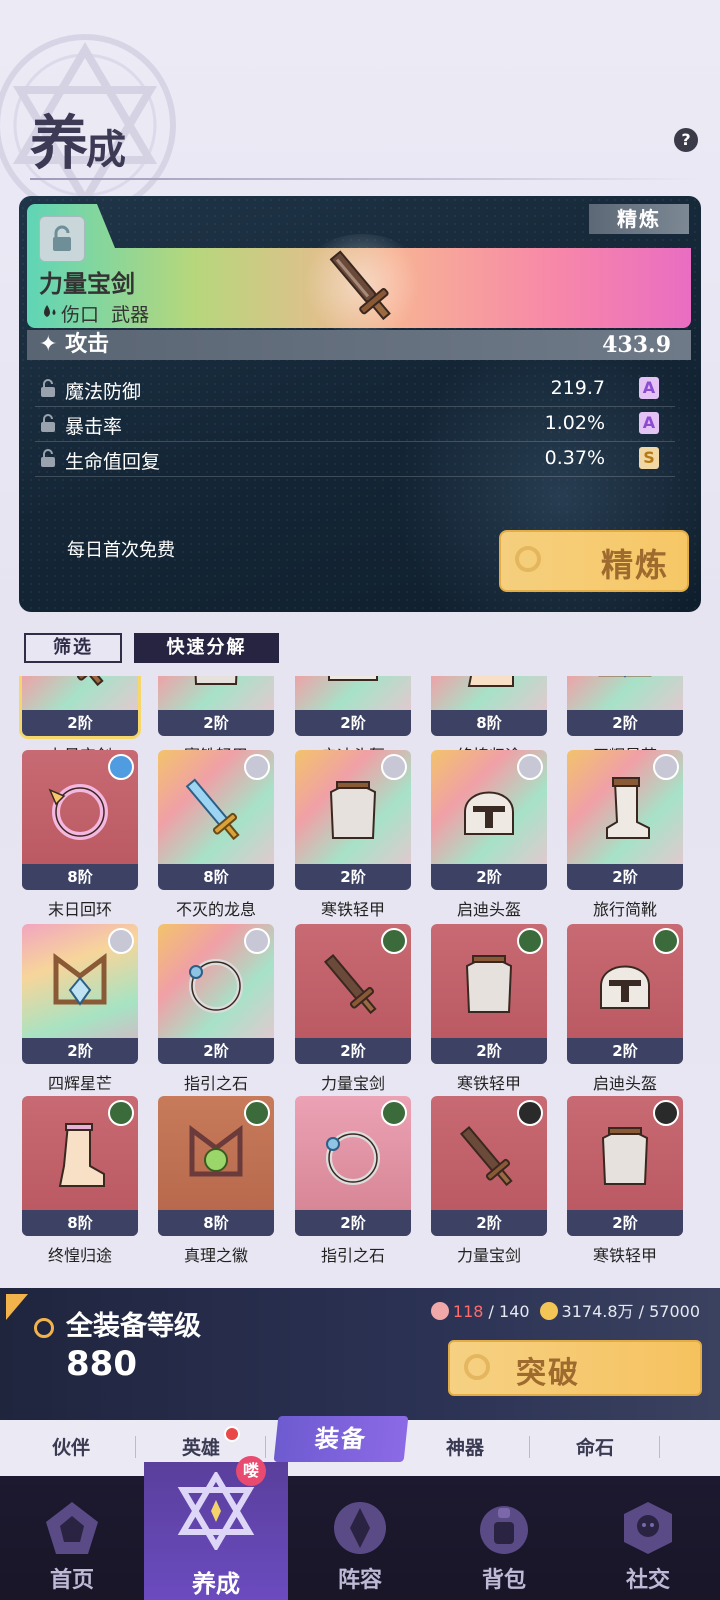 This screenshot has height=1600, width=720. I want to click on breakthrough-button: 突破, so click(575, 1368).